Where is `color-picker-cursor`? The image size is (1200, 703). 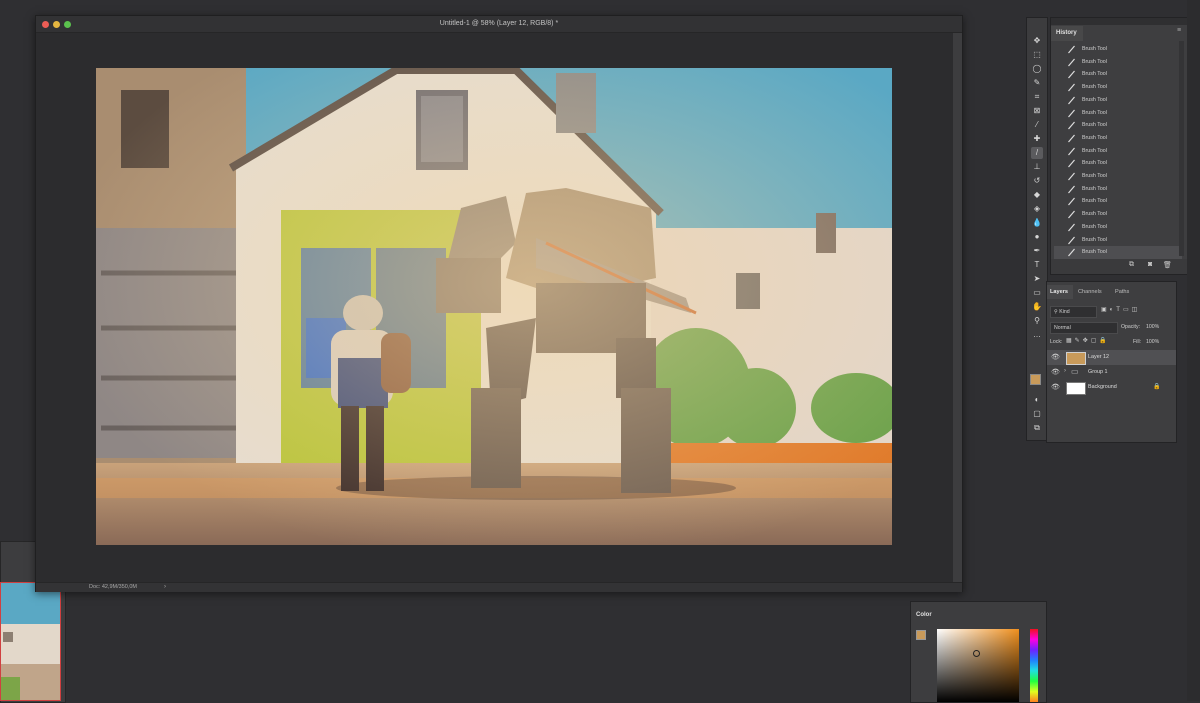
color-picker-cursor is located at coordinates (976, 653).